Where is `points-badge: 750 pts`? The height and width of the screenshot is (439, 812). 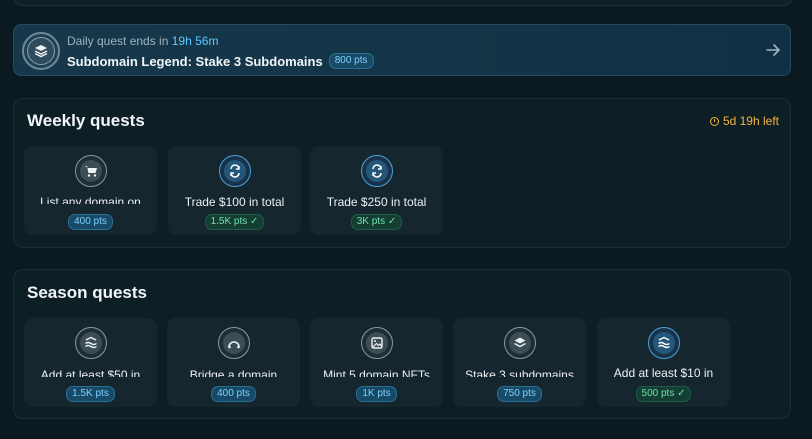
points-badge: 750 pts is located at coordinates (519, 394).